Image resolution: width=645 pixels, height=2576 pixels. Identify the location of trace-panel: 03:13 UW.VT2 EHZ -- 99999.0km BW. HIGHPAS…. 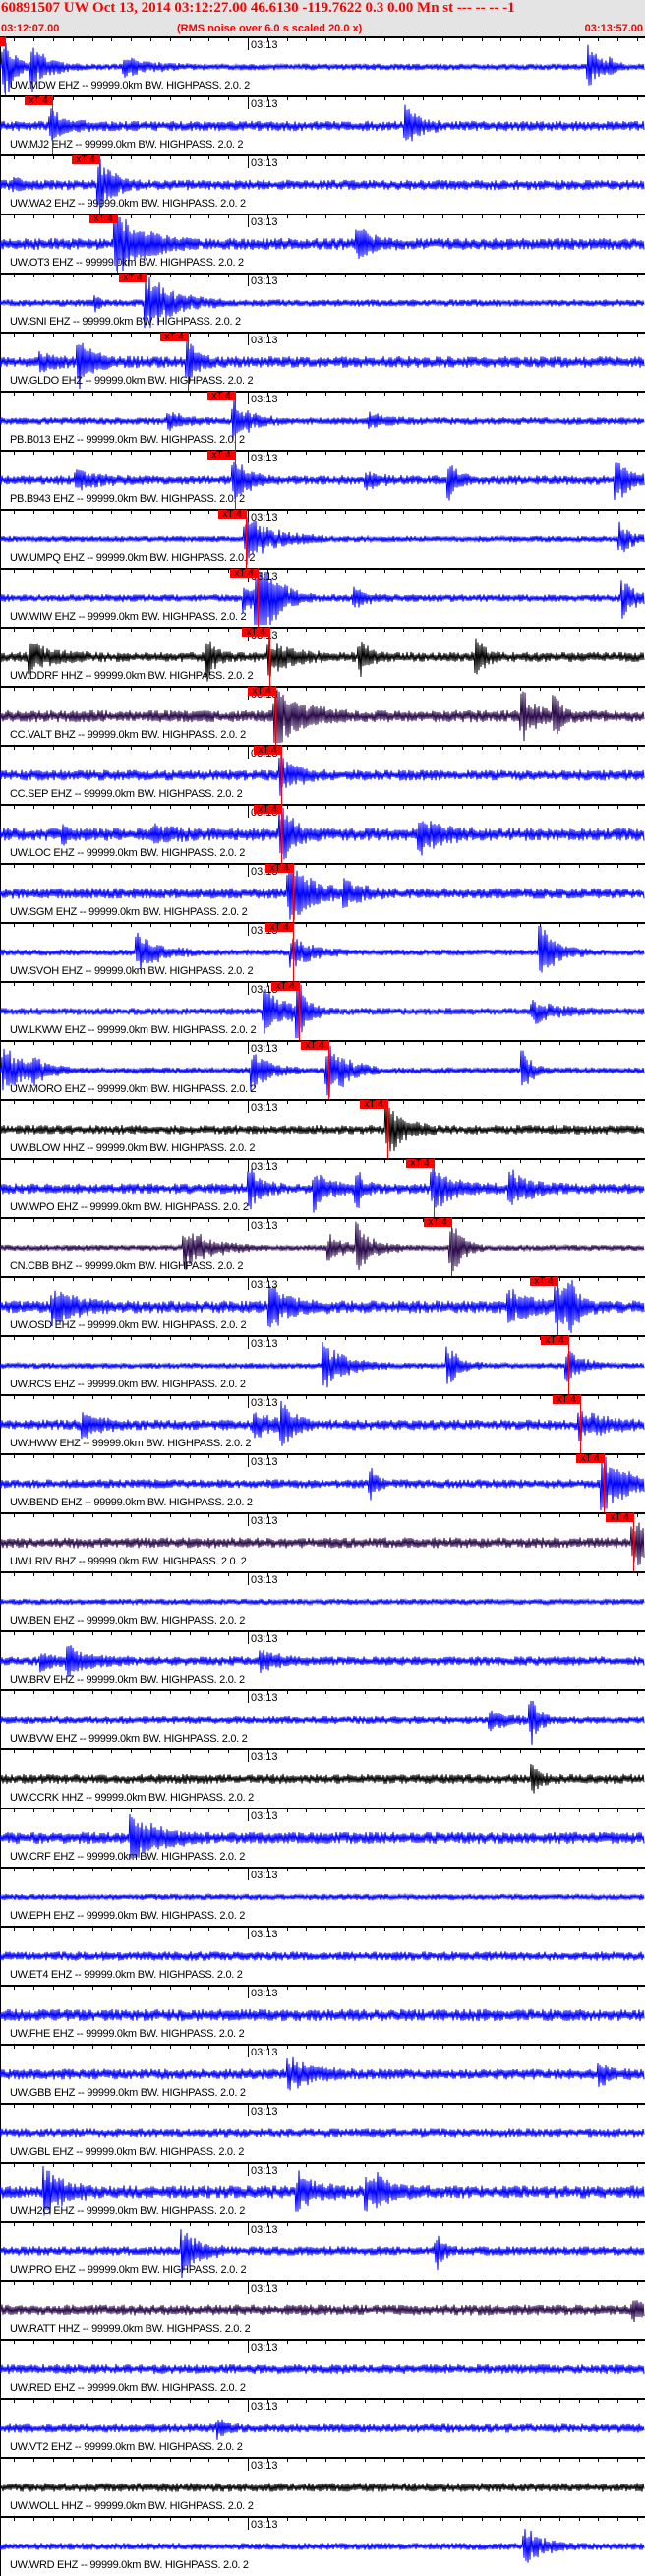
(322, 2427).